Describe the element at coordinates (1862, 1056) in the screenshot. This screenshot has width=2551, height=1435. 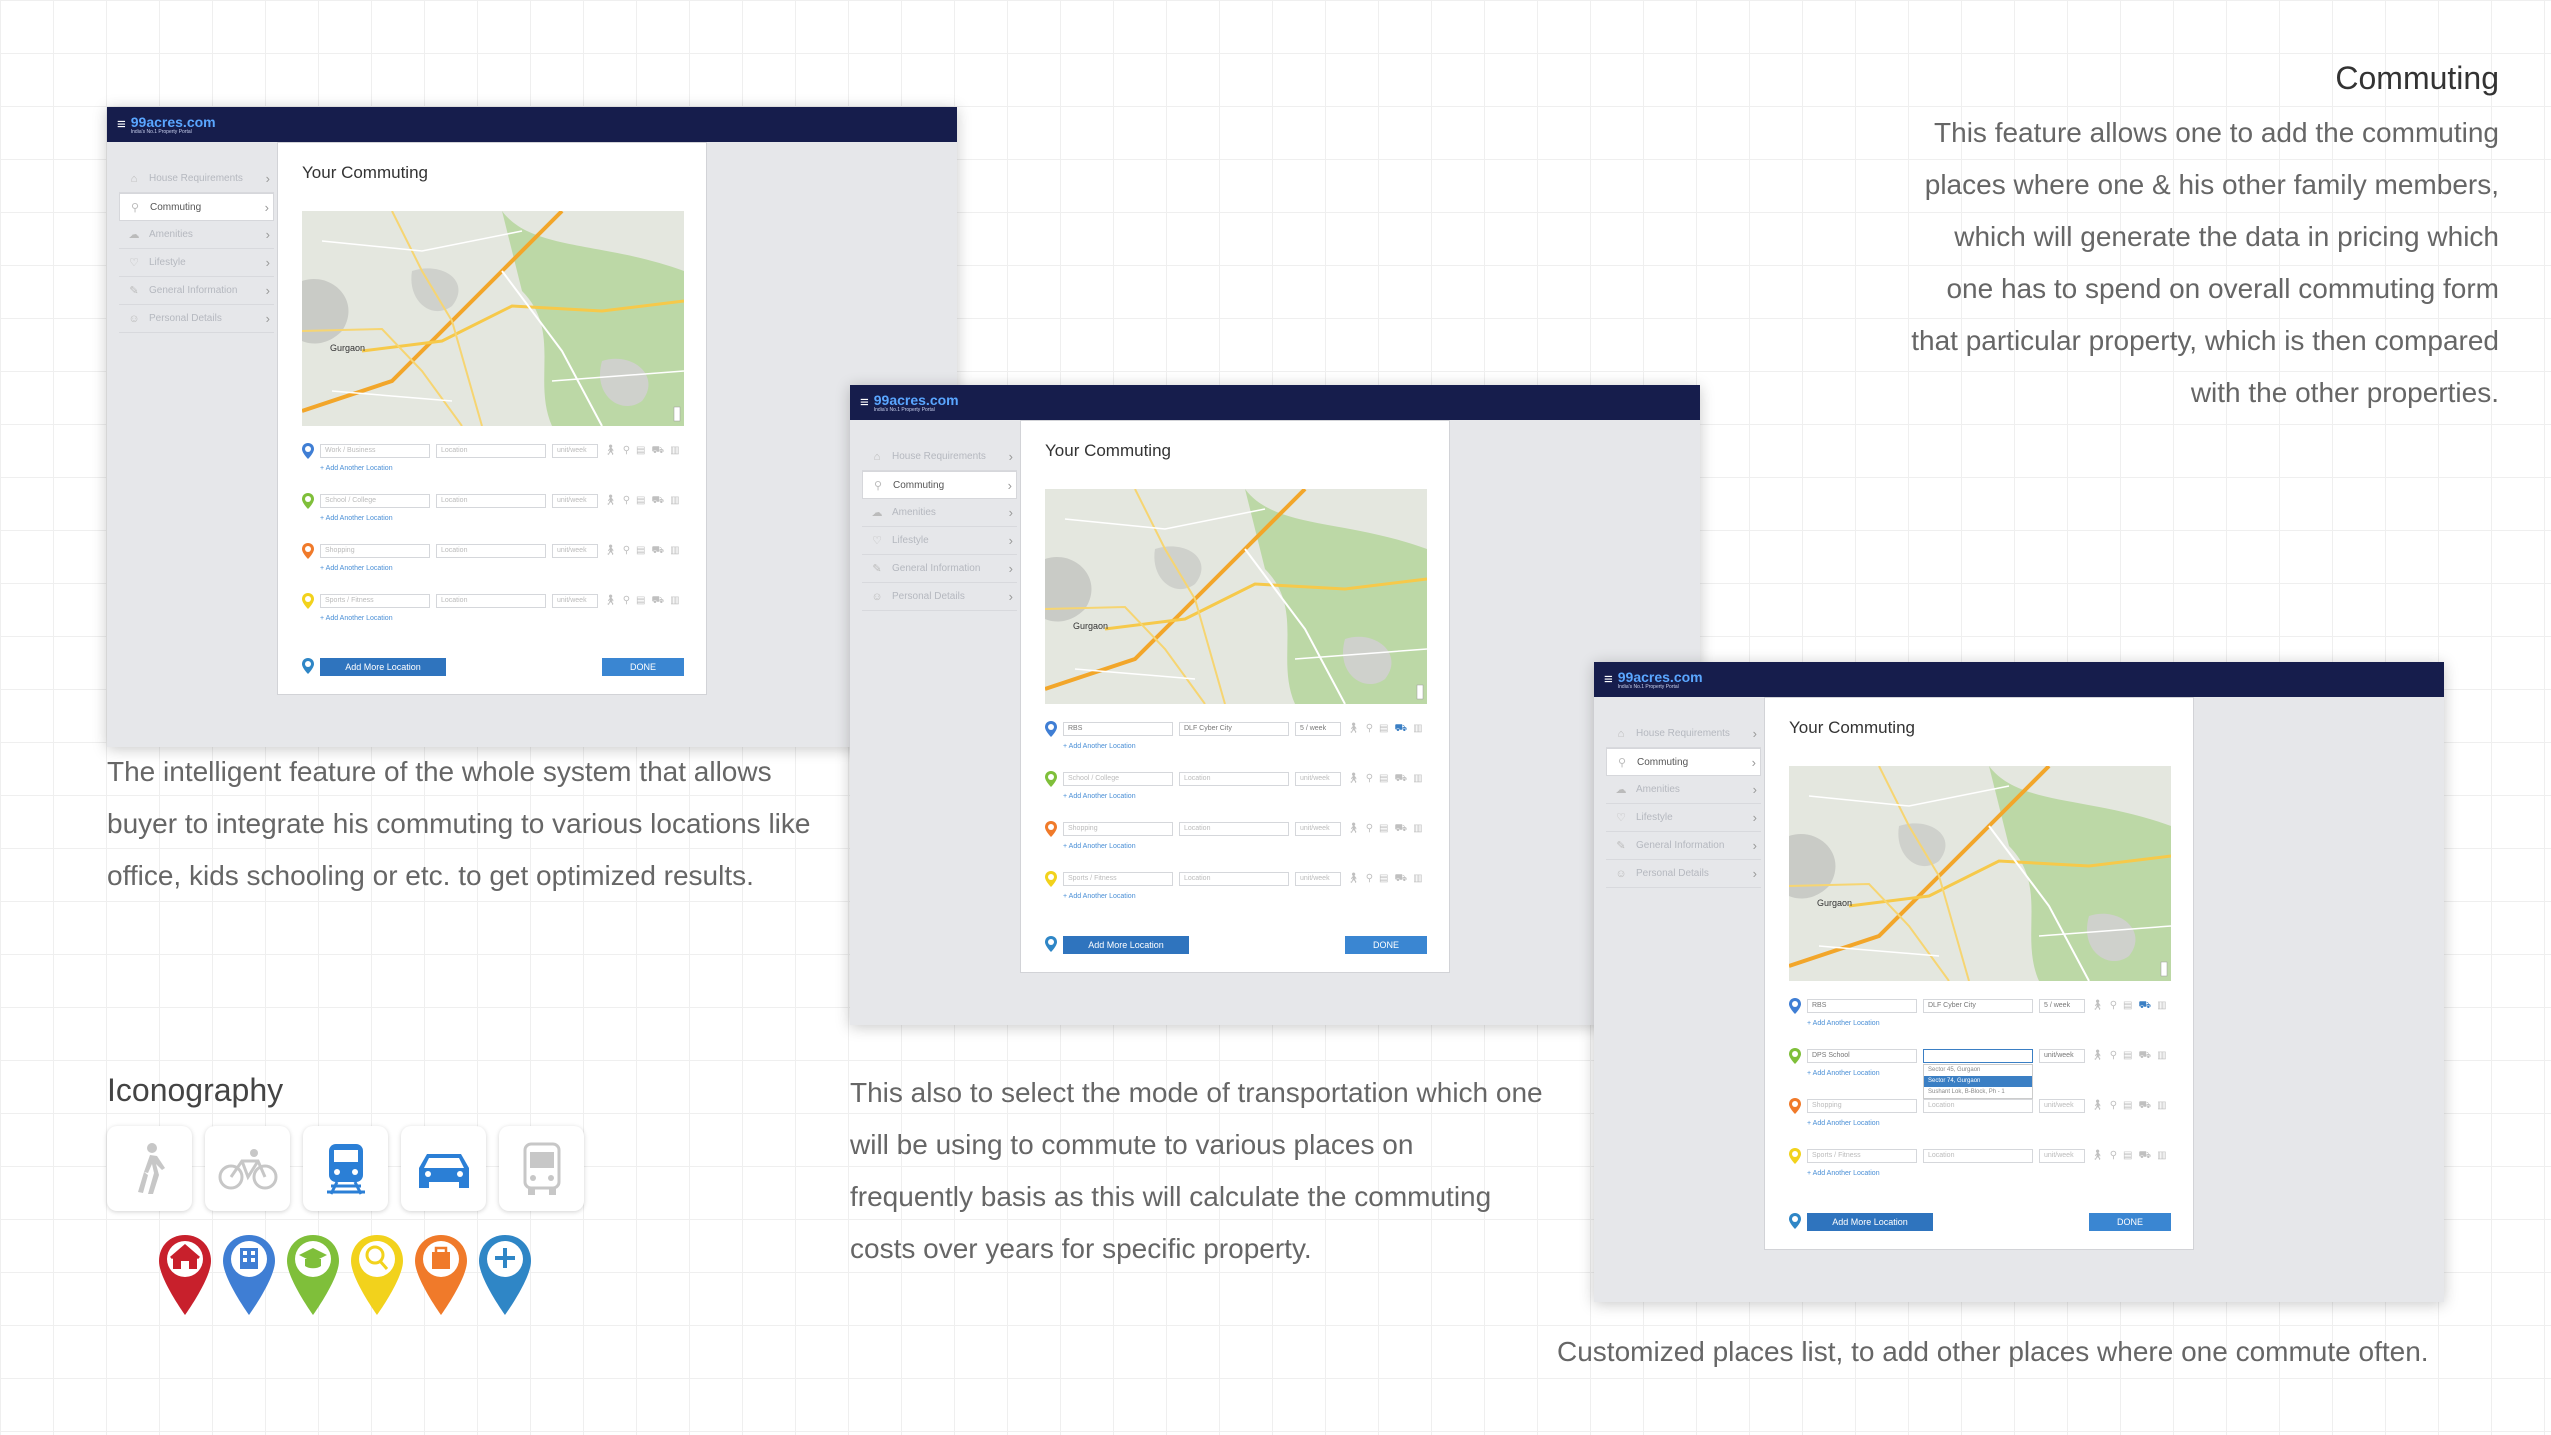
I see `place-field: DPS School` at that location.